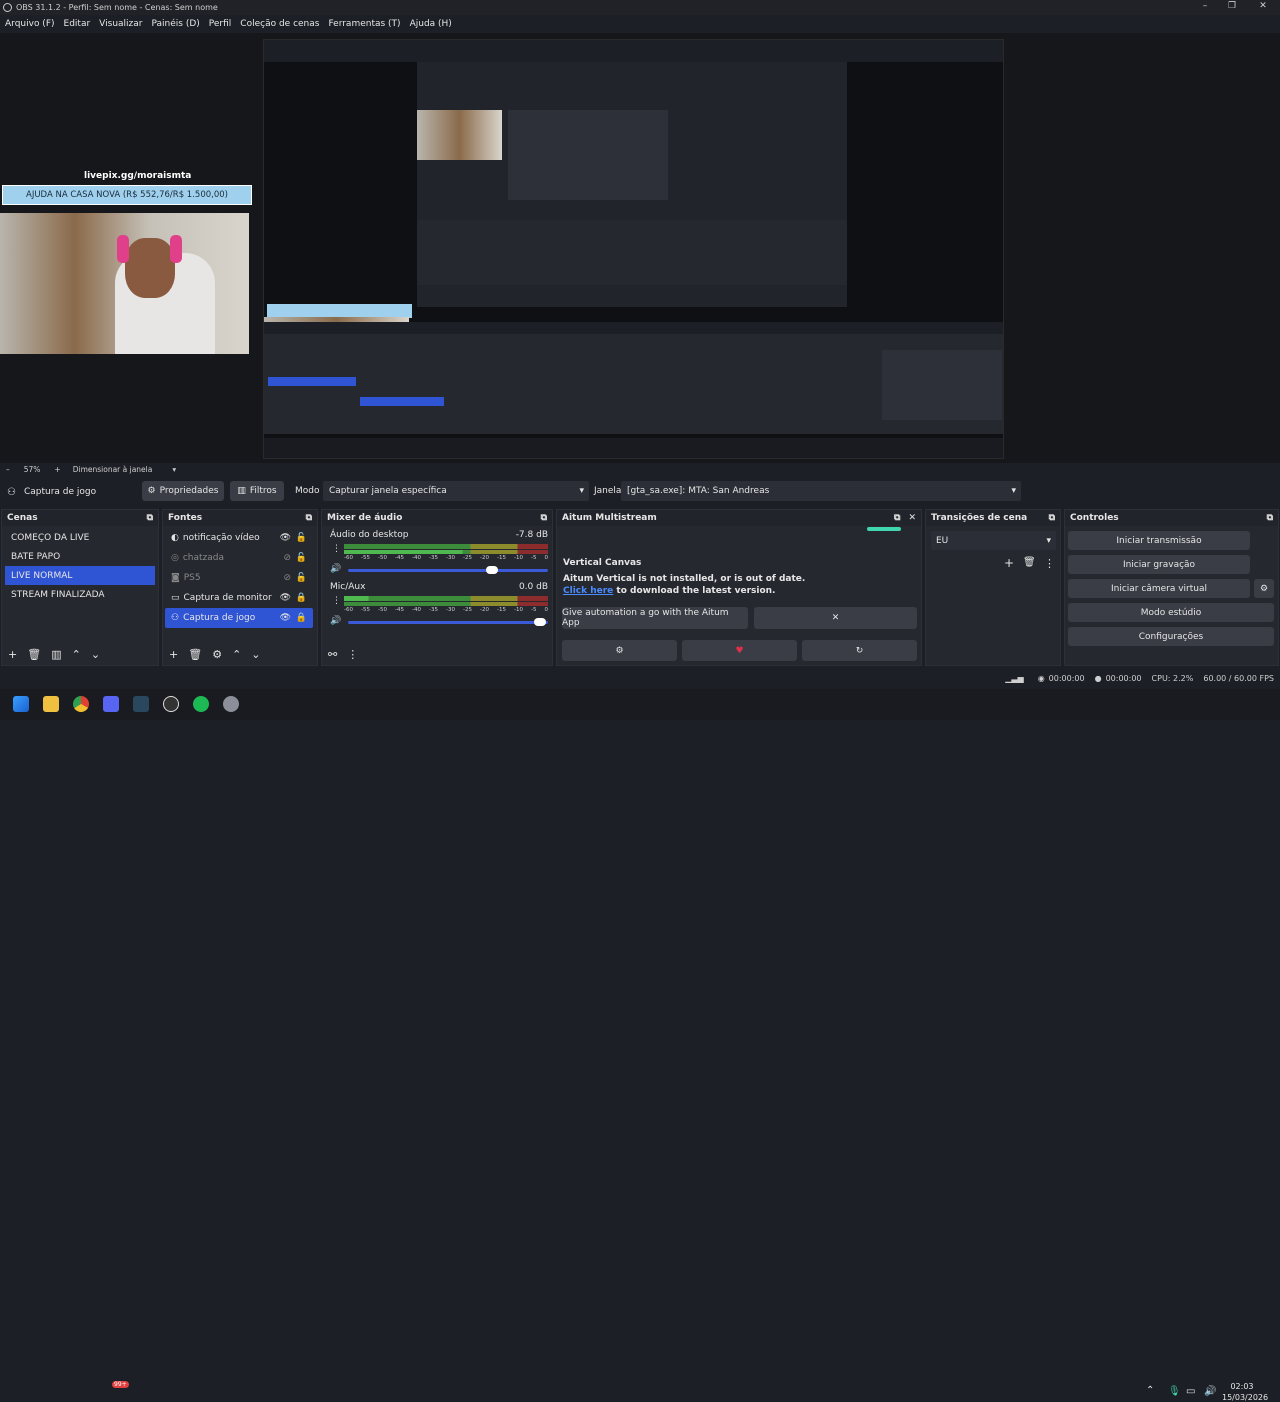 This screenshot has height=1402, width=1280. What do you see at coordinates (201, 704) in the screenshot?
I see `spotify-icon` at bounding box center [201, 704].